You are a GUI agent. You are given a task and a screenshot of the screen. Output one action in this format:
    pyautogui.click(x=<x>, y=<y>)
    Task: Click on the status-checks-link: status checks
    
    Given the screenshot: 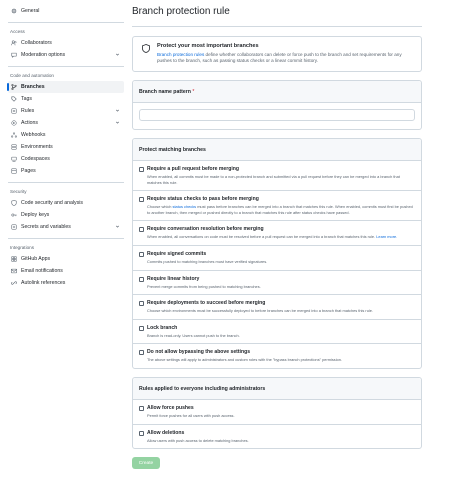 What is the action you would take?
    pyautogui.click(x=185, y=206)
    